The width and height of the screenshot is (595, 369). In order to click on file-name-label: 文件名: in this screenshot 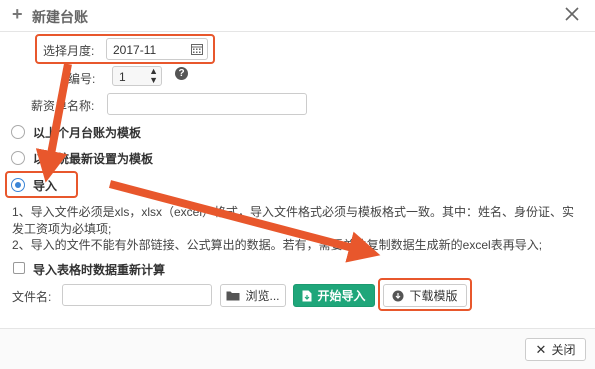, I will do `click(32, 297)`.